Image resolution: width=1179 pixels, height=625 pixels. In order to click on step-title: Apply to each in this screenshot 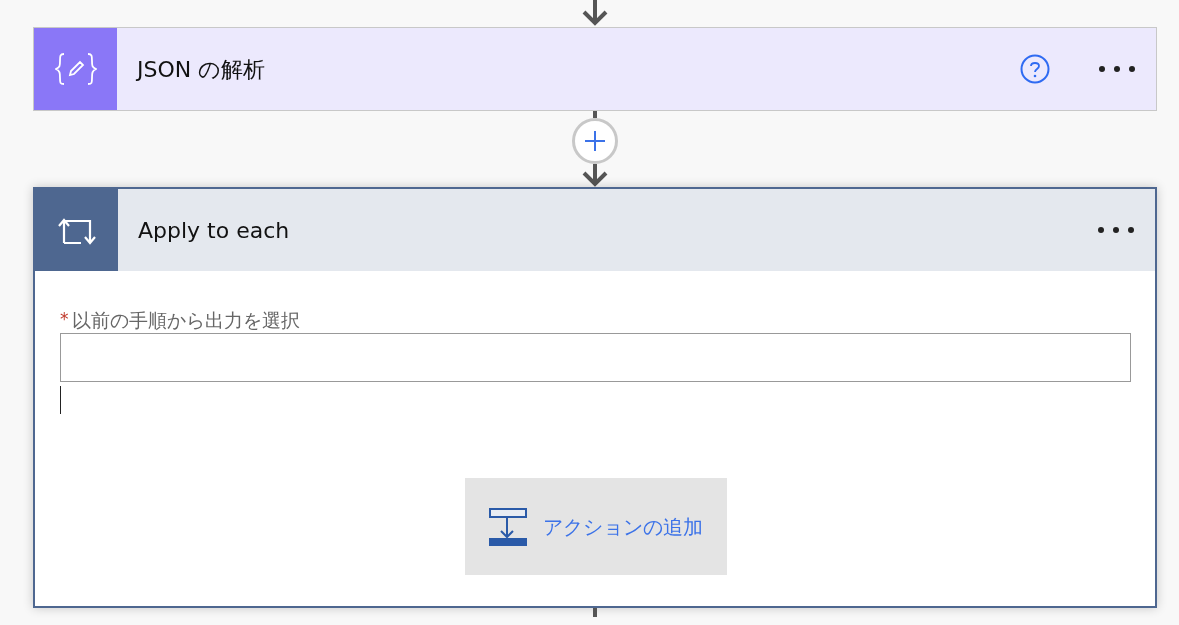, I will do `click(214, 230)`.